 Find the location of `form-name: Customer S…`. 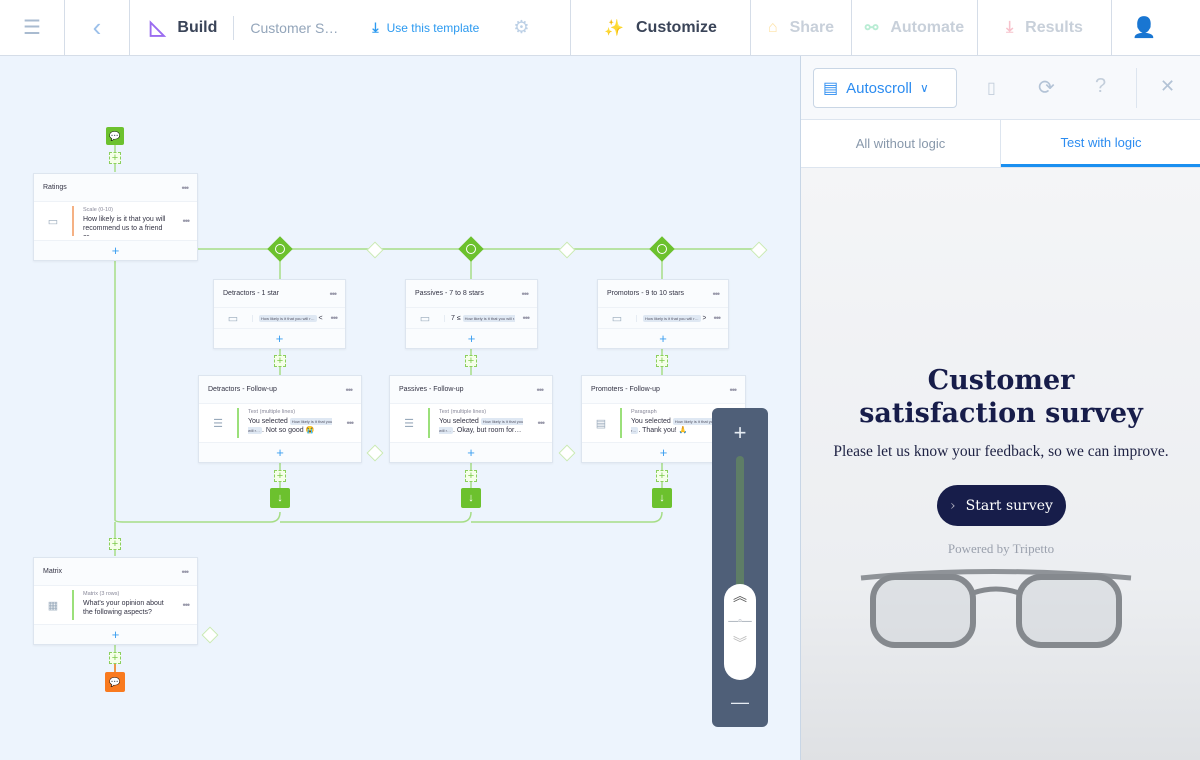

form-name: Customer S… is located at coordinates (305, 28).